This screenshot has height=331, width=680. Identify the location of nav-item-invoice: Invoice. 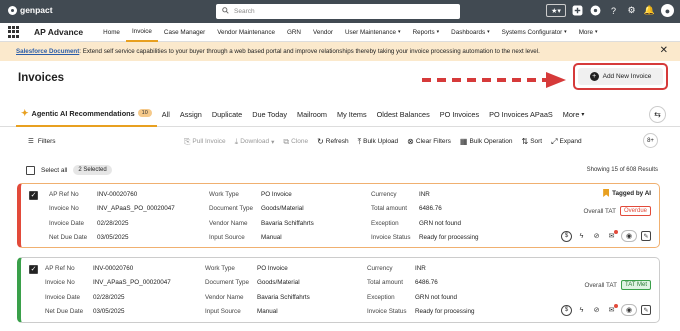
(141, 32).